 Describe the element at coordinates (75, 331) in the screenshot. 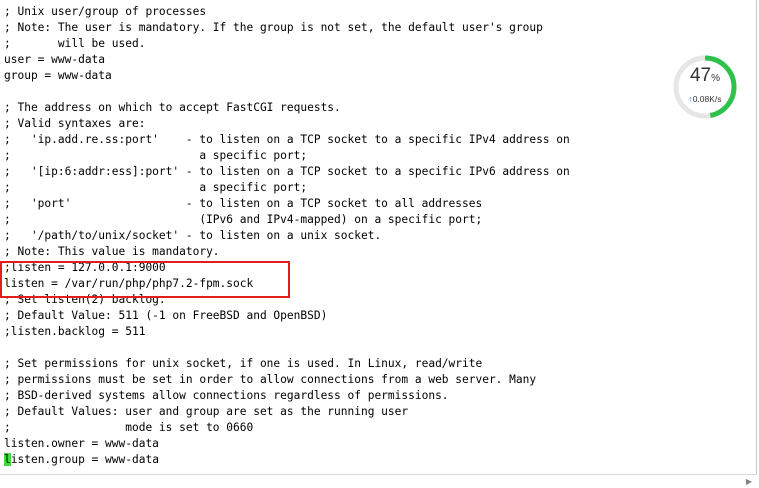

I see `editor-line: ;listen.backlog = 511` at that location.